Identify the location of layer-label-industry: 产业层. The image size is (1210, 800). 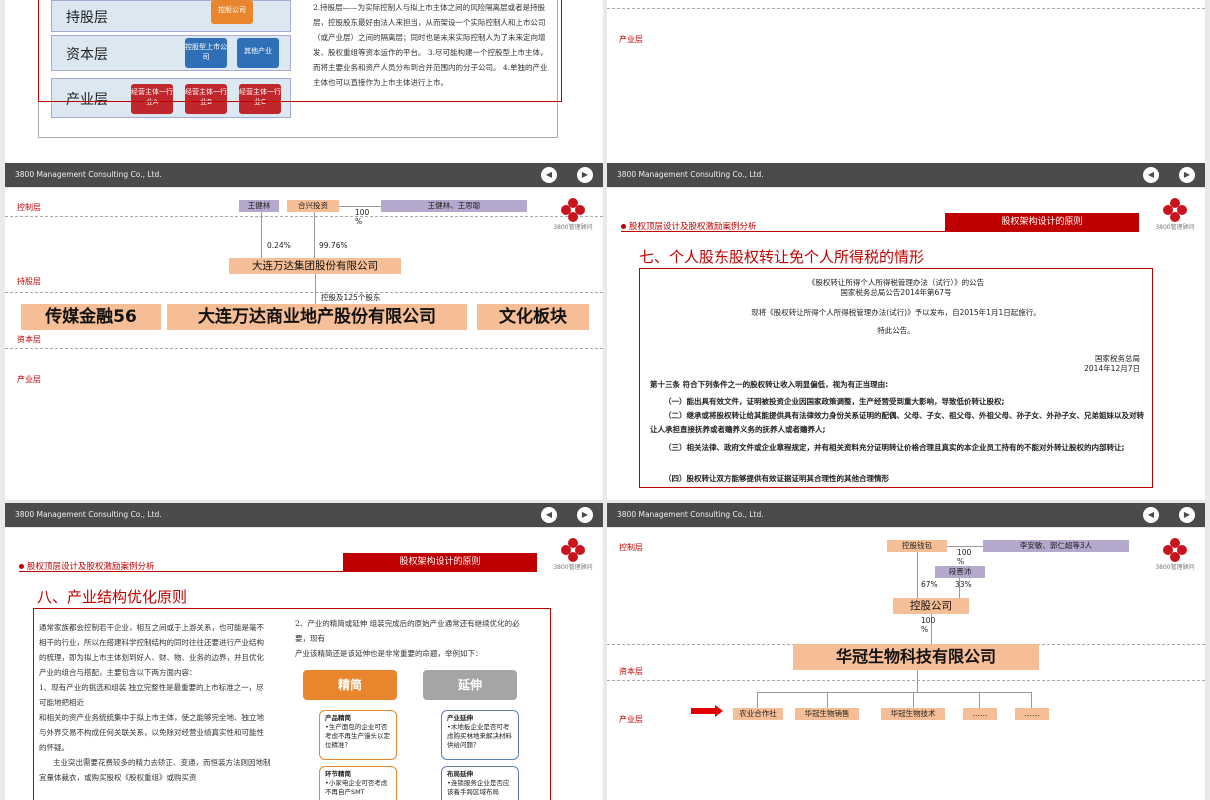
(631, 719).